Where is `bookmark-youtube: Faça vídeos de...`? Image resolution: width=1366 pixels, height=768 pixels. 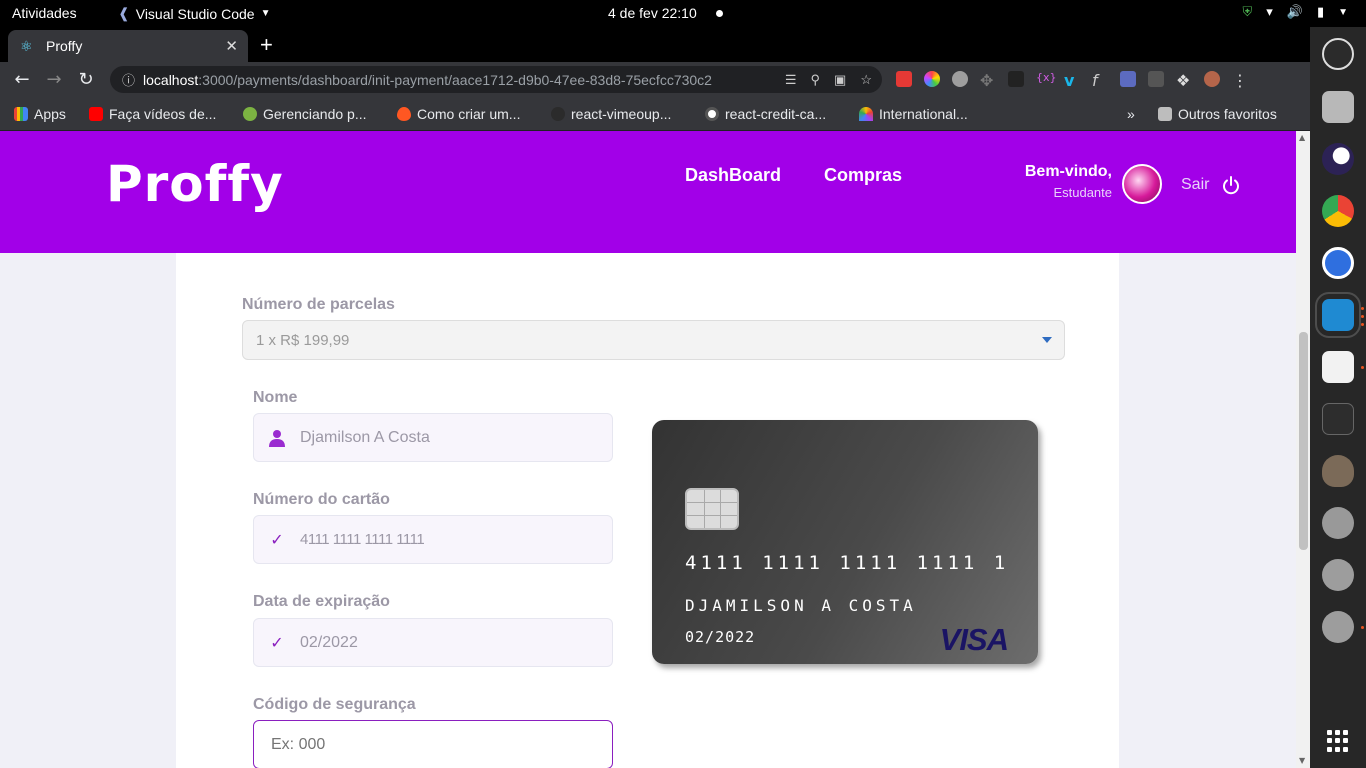
bookmark-youtube: Faça vídeos de... is located at coordinates (152, 114).